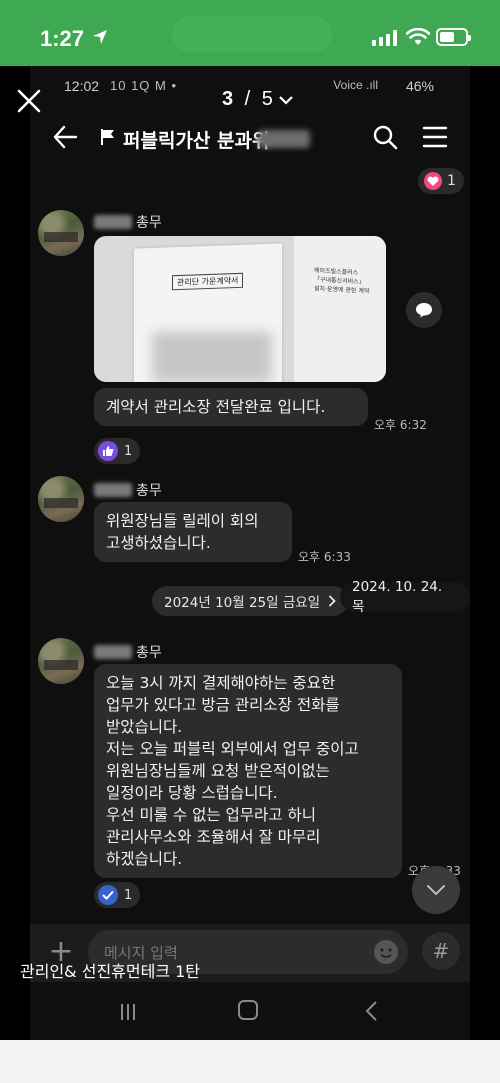  I want to click on message-line: 일정이라 당황 스럽습니다., so click(192, 793).